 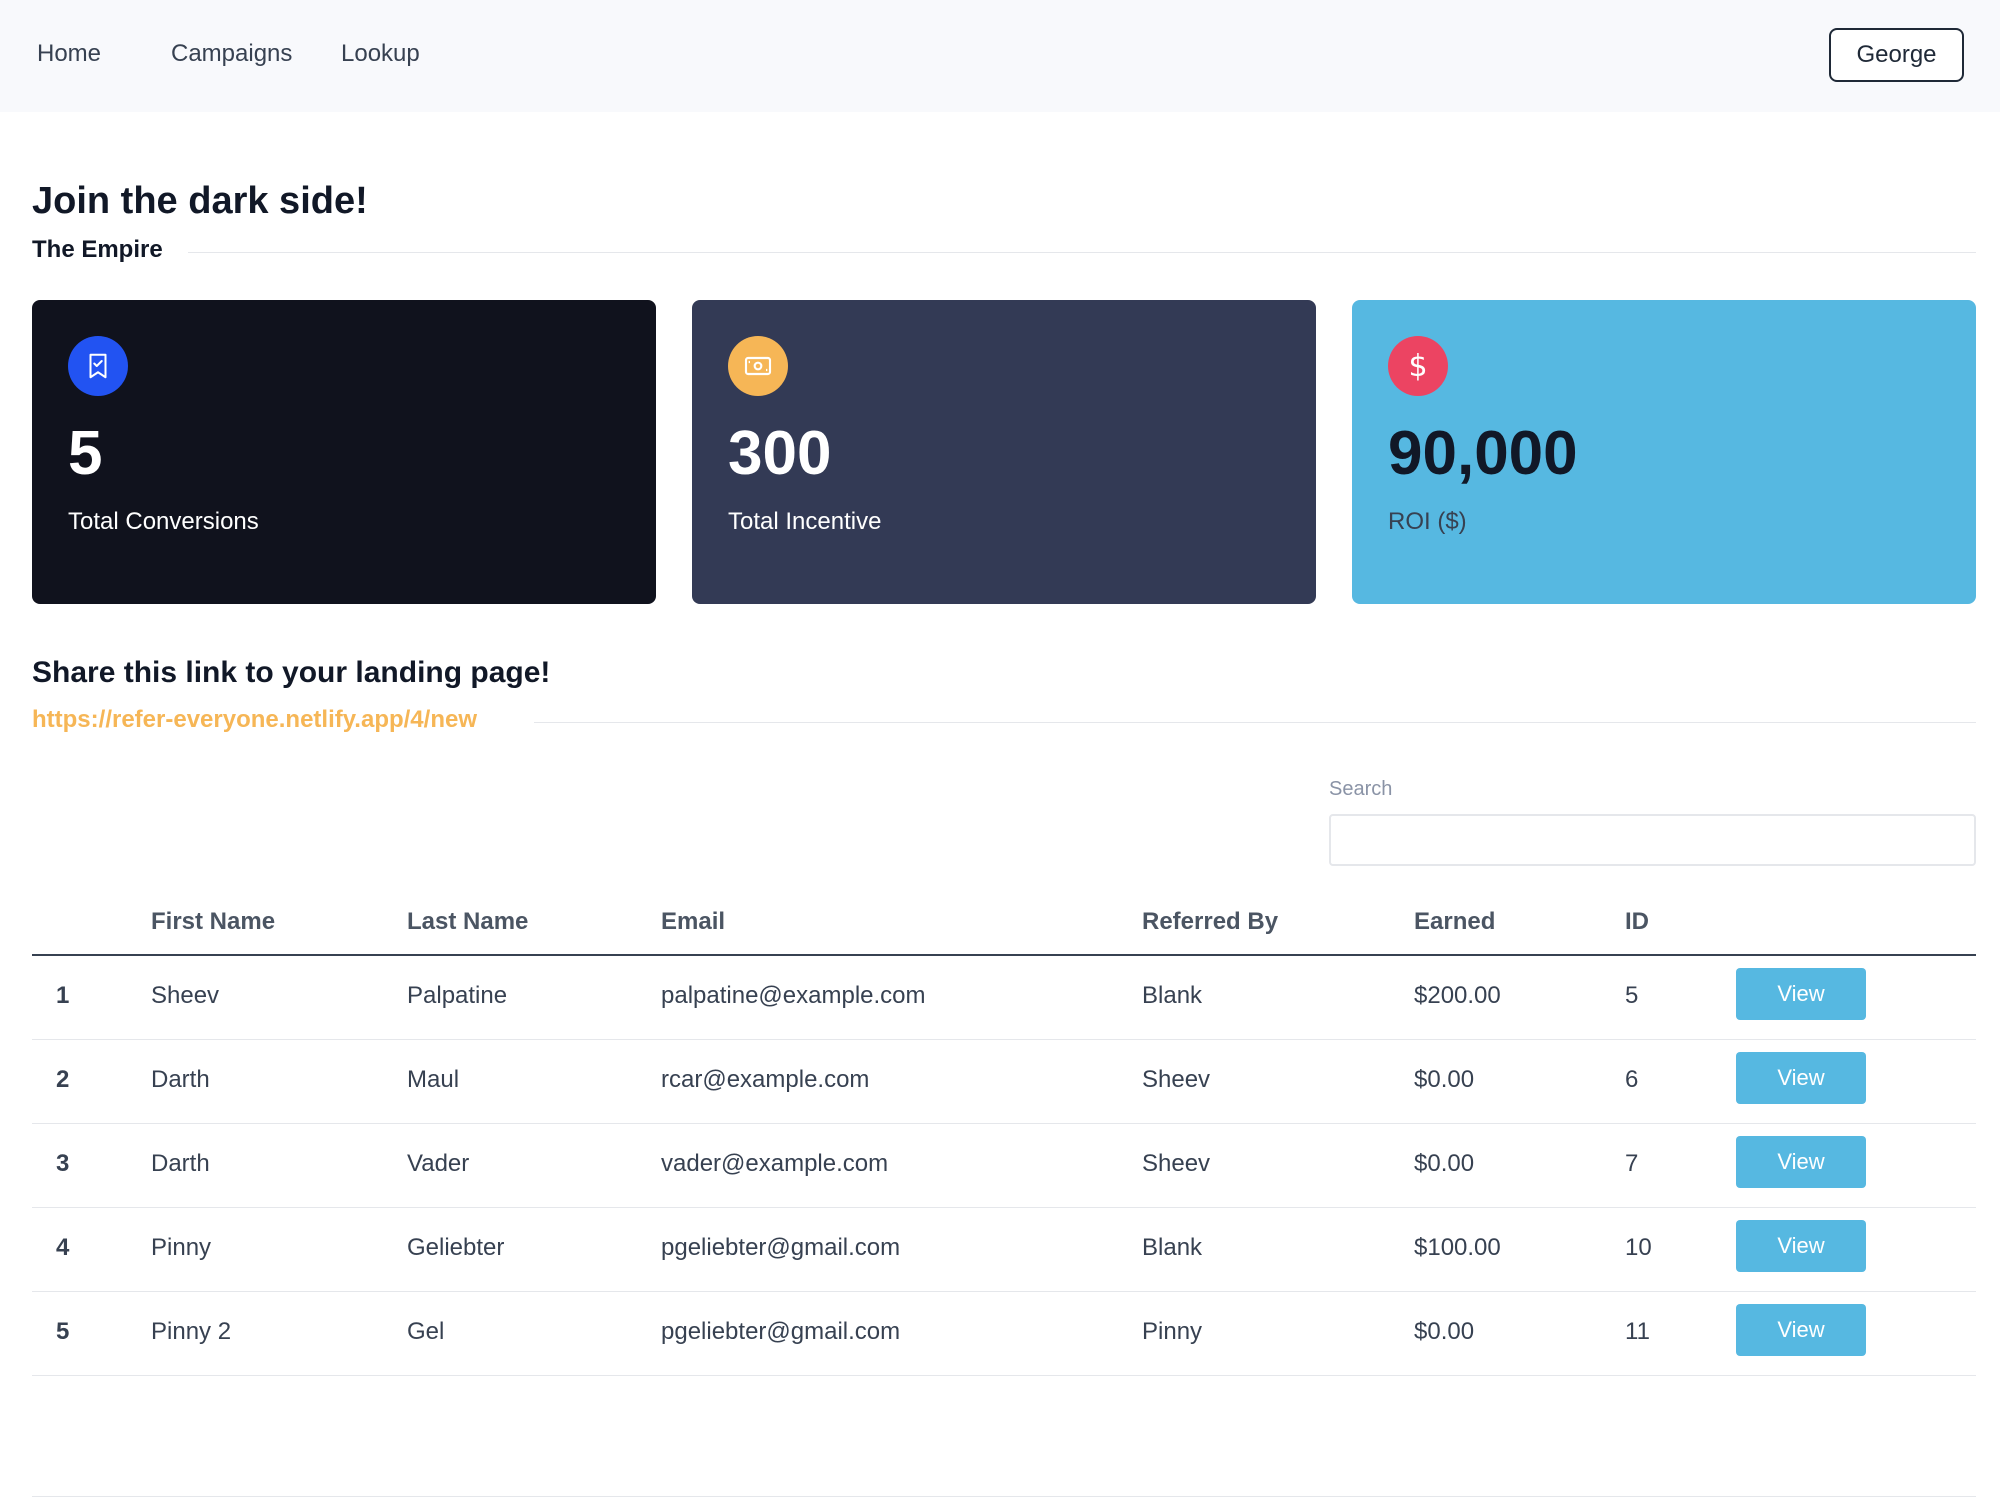 I want to click on row-index: 3, so click(x=63, y=1163).